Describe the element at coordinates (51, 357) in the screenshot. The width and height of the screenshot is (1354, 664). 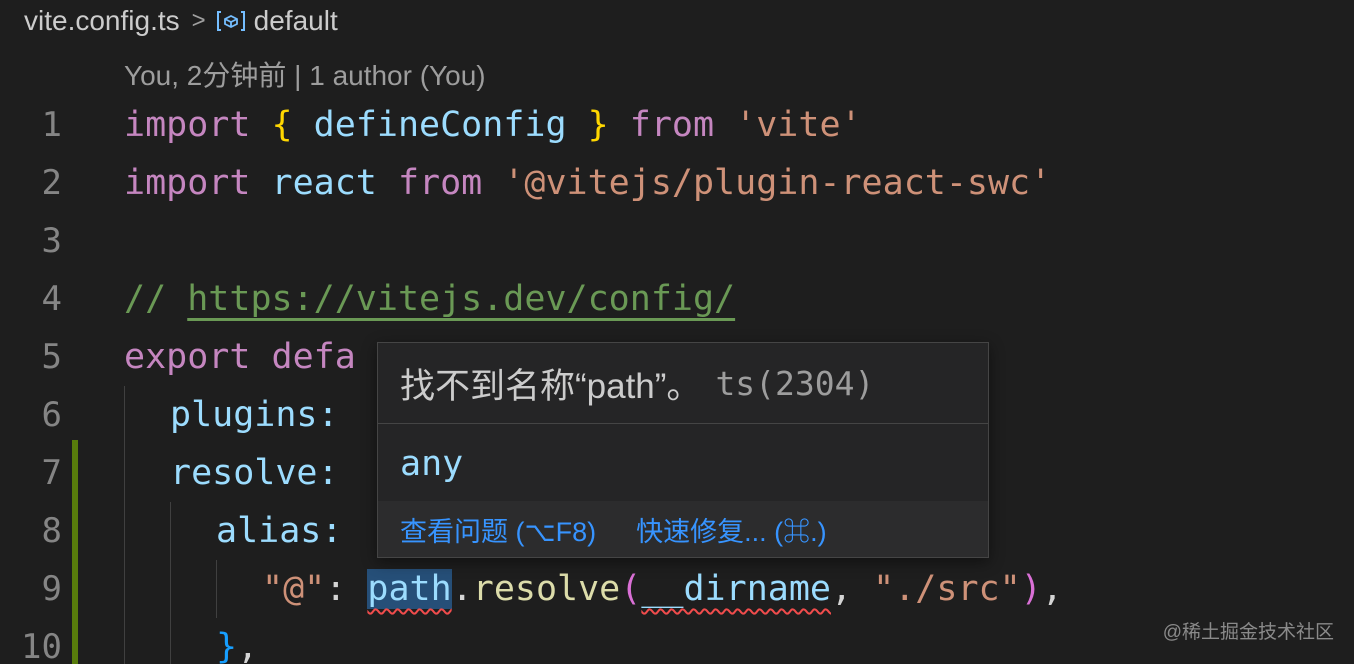
I see `line-number: 5` at that location.